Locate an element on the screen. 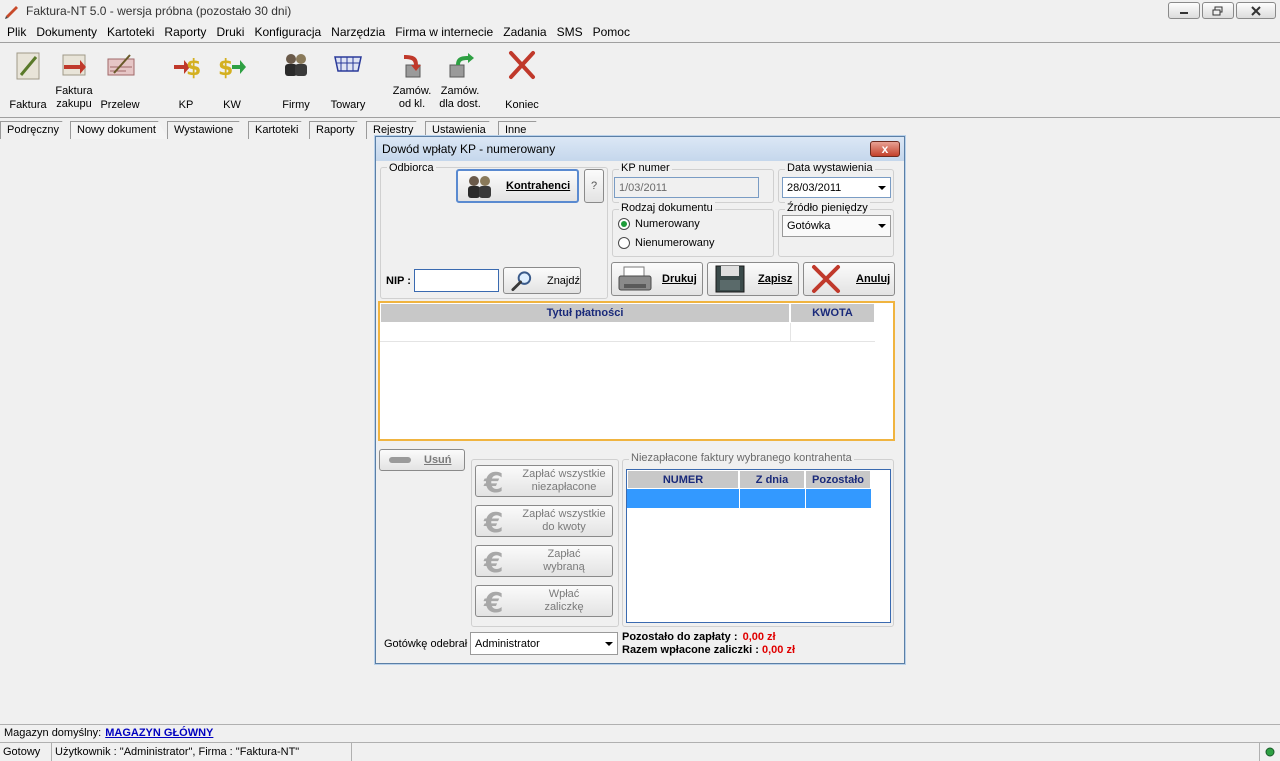  zaplac-wszystkie-button: € Zapłać wszystkie niezapłacone is located at coordinates (544, 481).